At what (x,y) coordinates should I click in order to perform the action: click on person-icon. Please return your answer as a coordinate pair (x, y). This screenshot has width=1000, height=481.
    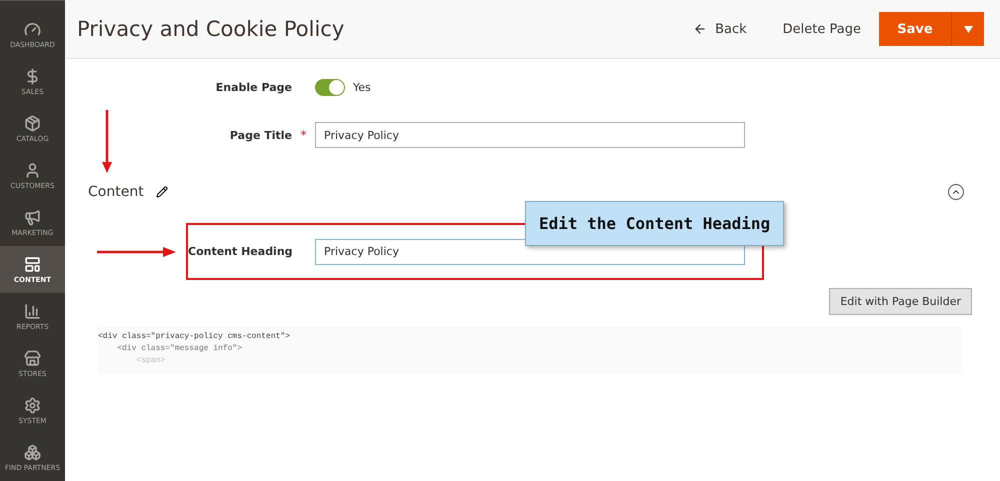
    Looking at the image, I should click on (32, 170).